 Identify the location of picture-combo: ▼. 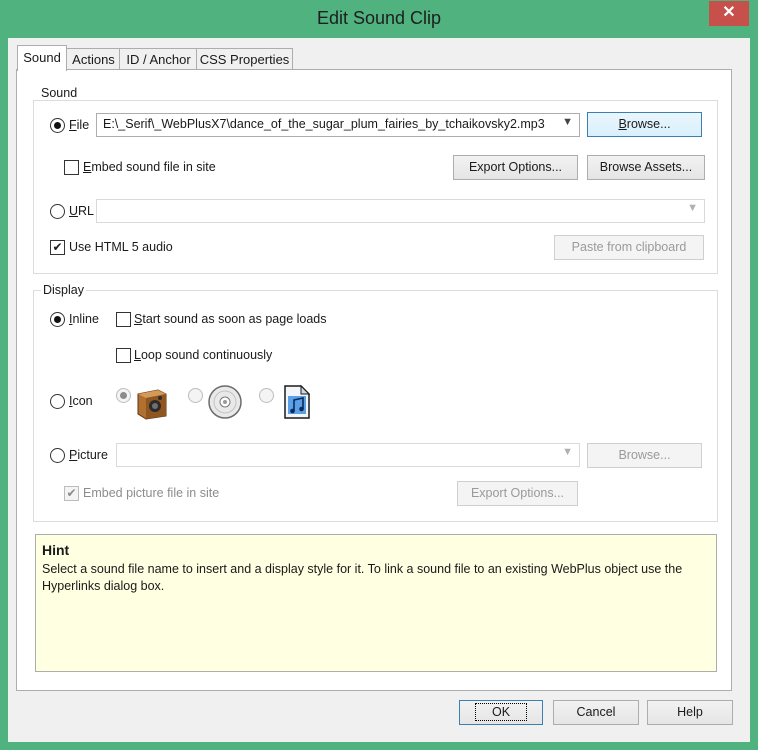
(348, 455).